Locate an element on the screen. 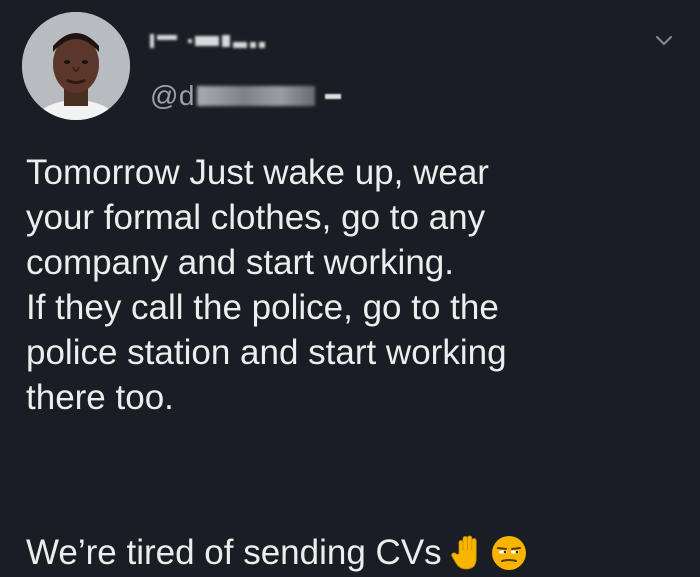 Image resolution: width=700 pixels, height=577 pixels. avatar is located at coordinates (76, 66).